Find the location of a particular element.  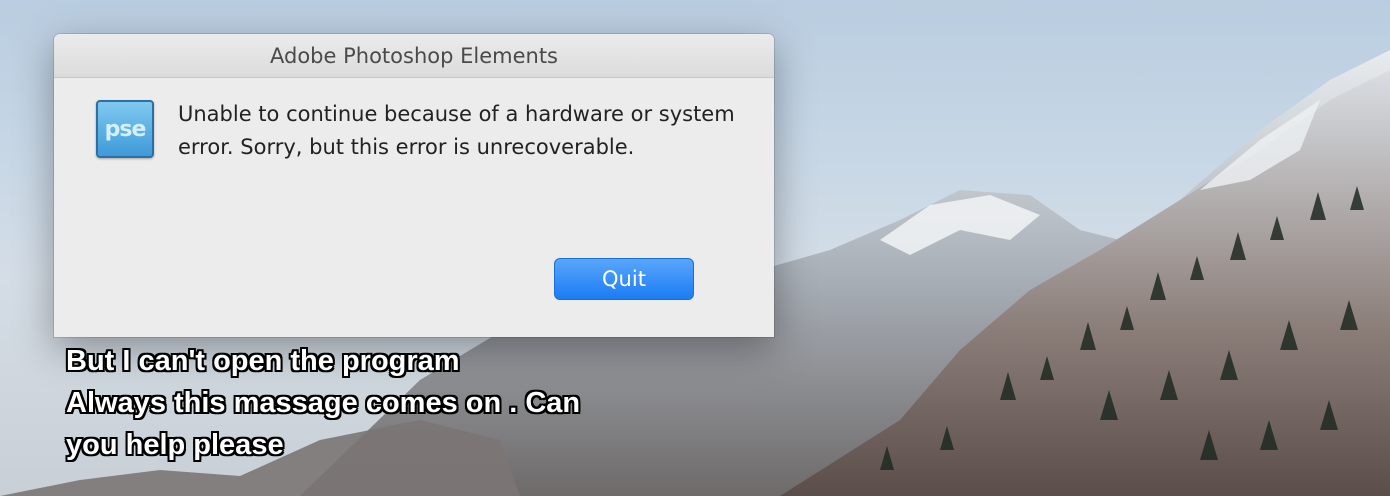

dialog-titlebar: Adobe Photoshop Elements is located at coordinates (414, 56).